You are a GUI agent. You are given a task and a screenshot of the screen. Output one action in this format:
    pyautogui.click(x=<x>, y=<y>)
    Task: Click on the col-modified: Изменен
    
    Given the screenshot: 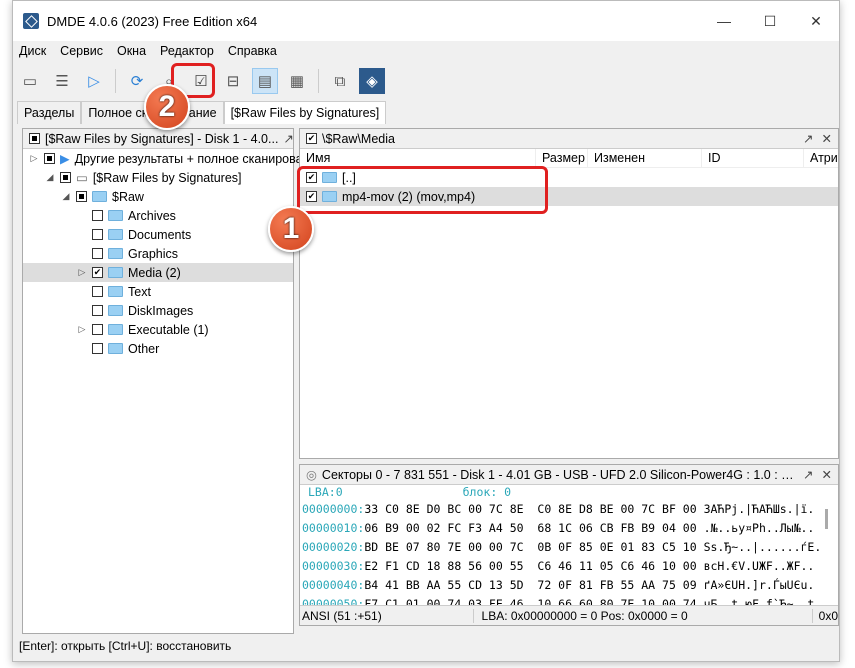 What is the action you would take?
    pyautogui.click(x=645, y=158)
    